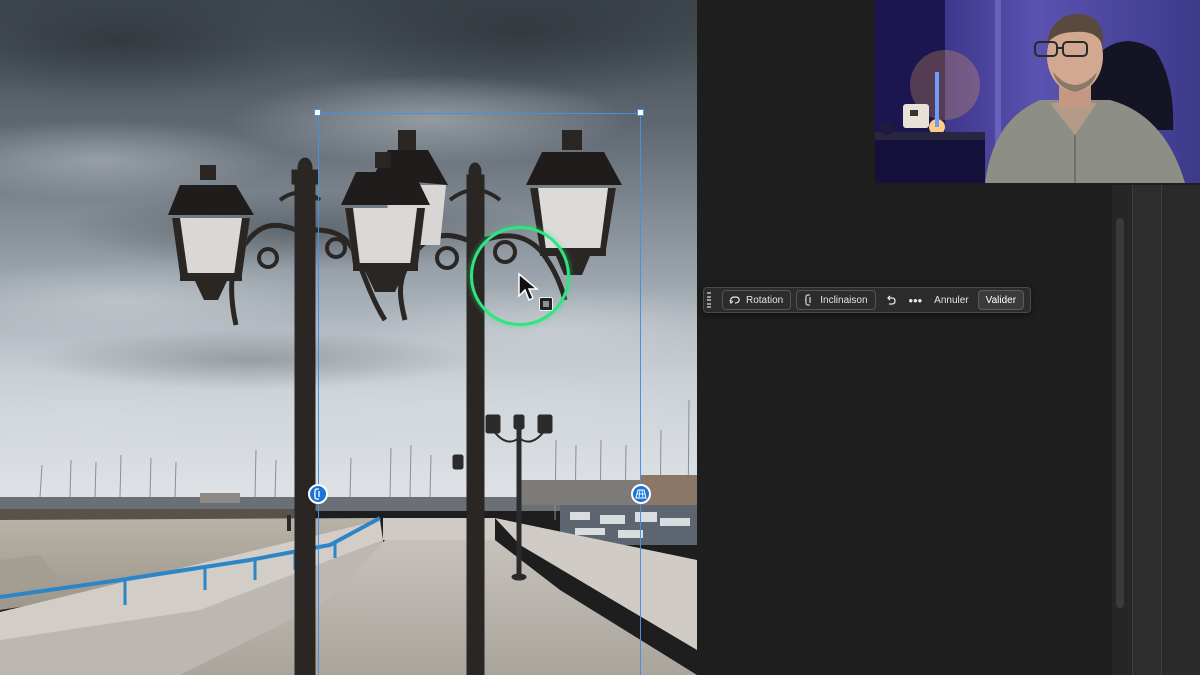  What do you see at coordinates (951, 300) in the screenshot?
I see `cancel-button: Annuler` at bounding box center [951, 300].